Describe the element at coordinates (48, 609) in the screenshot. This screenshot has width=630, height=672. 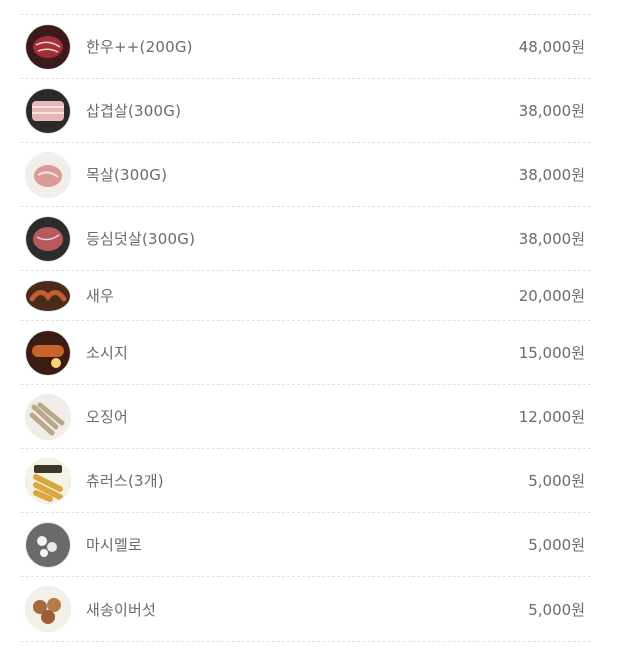
I see `mushroom-icon` at that location.